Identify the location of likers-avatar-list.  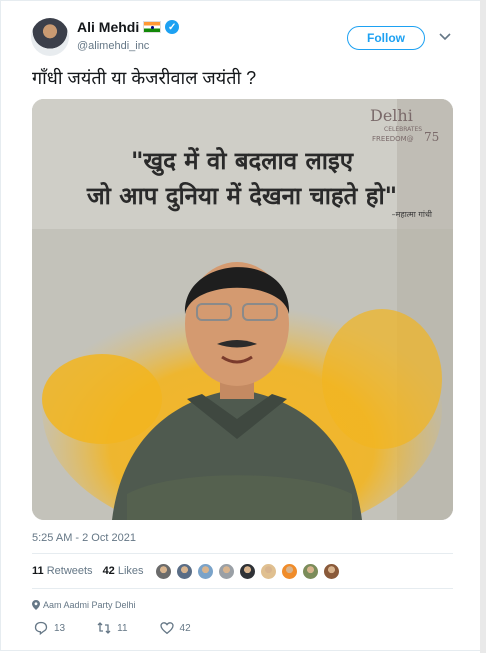
(247, 571).